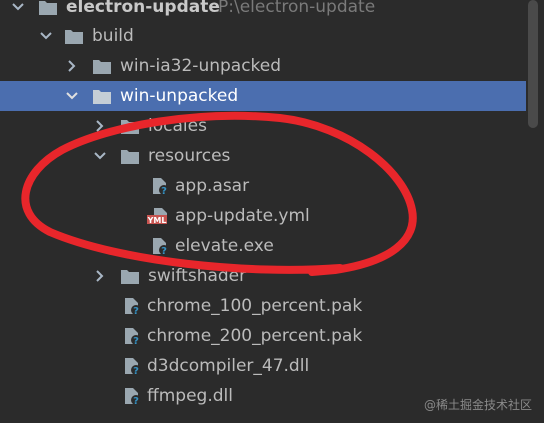 This screenshot has height=423, width=544. What do you see at coordinates (190, 396) in the screenshot?
I see `tree-item-label: ffmpeg.dll` at bounding box center [190, 396].